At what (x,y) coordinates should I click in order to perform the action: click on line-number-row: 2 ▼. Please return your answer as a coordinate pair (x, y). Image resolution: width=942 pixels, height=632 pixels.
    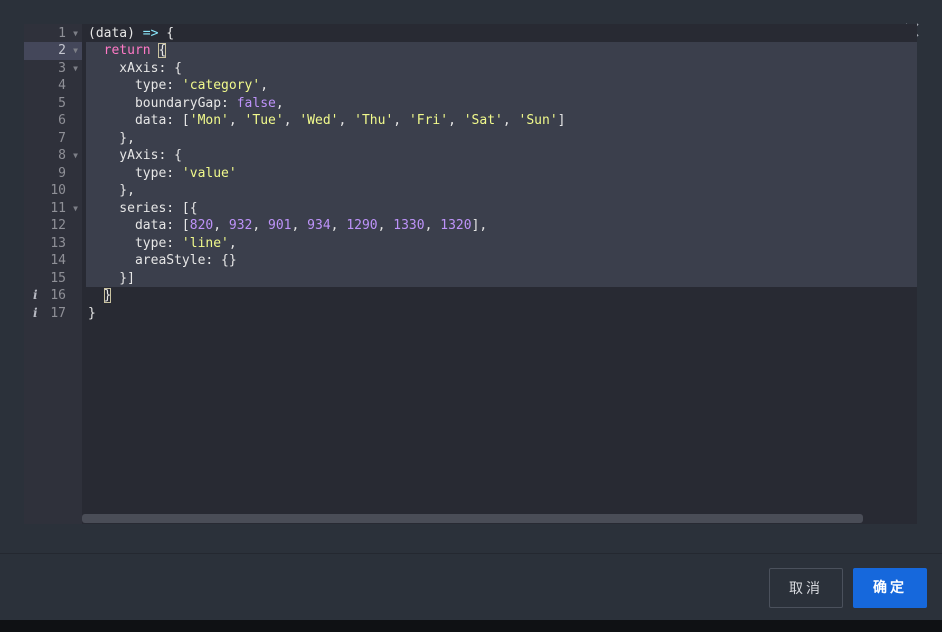
    Looking at the image, I should click on (53, 51).